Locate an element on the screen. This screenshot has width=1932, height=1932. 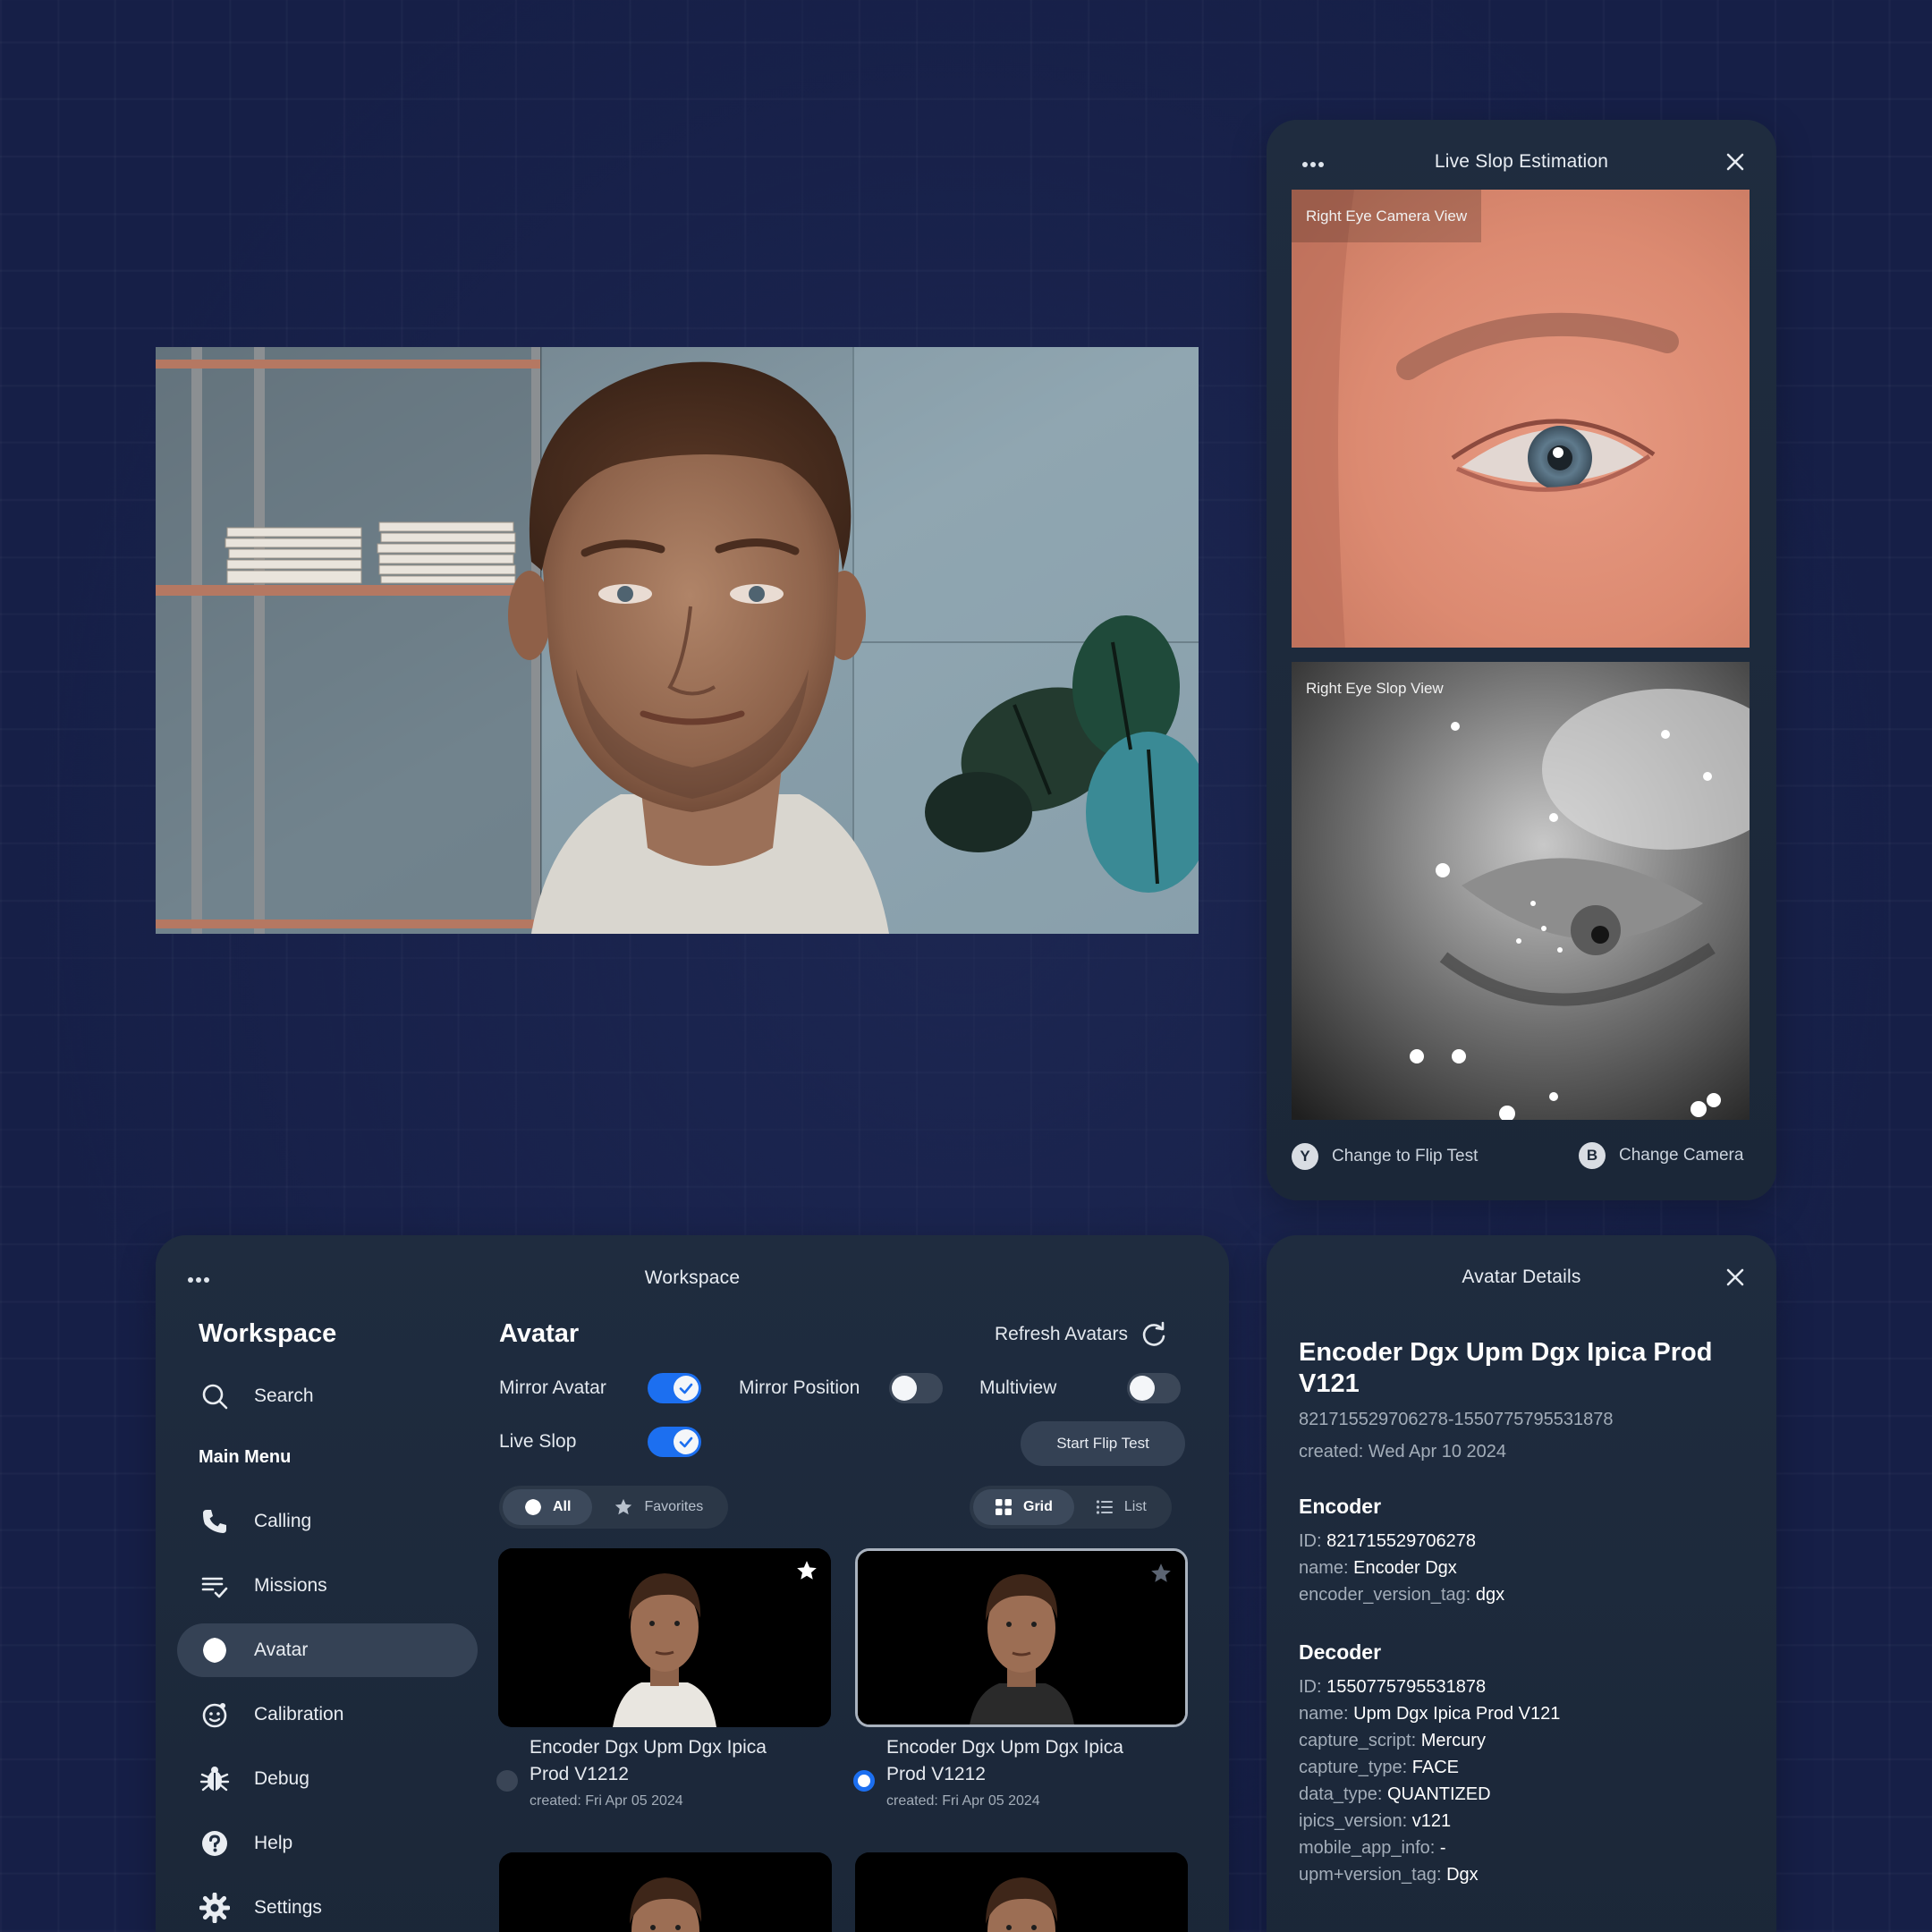
decoder-name-row: name: Upm Dgx Ipica Prod V121 is located at coordinates (1430, 1714).